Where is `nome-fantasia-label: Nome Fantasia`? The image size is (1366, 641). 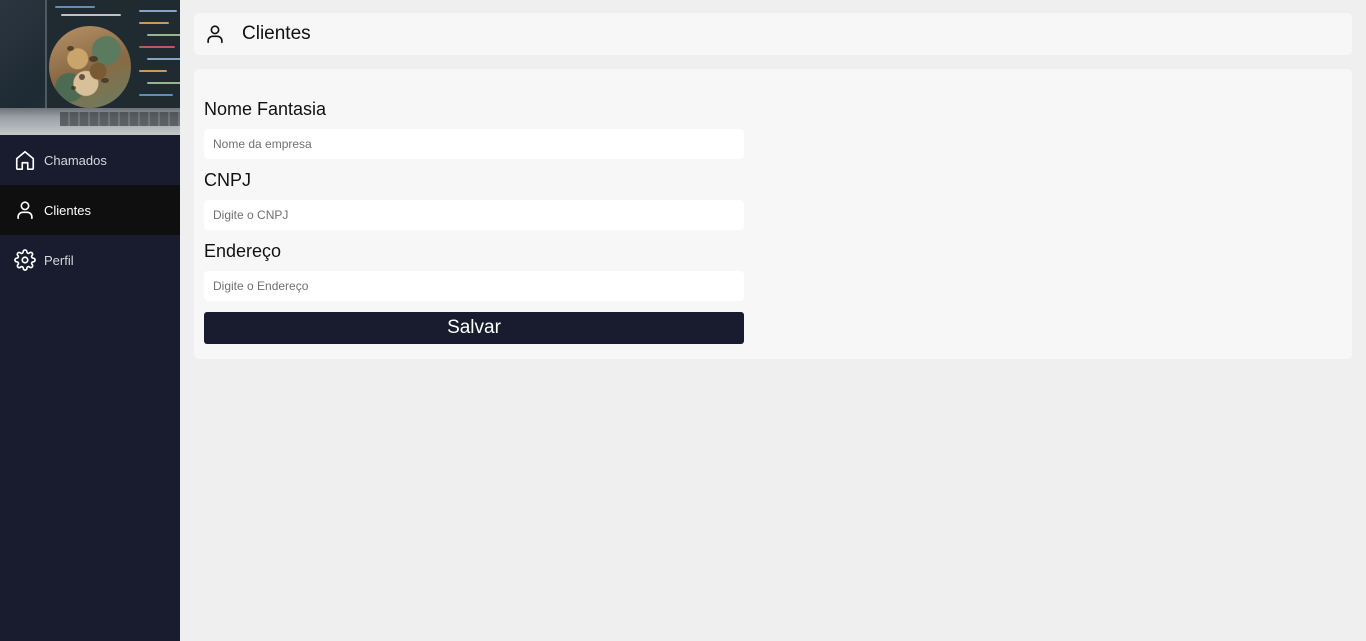 nome-fantasia-label: Nome Fantasia is located at coordinates (265, 109).